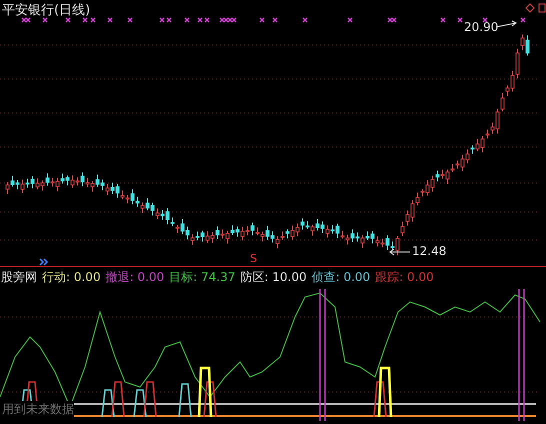  Describe the element at coordinates (404, 277) in the screenshot. I see `indicator-value: 跟踪: 0.00` at that location.